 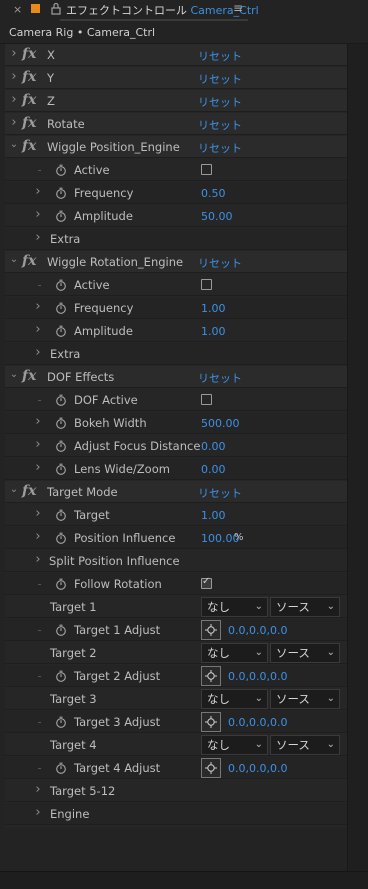 What do you see at coordinates (176, 55) in the screenshot?
I see `effect-row-x: › fx X リセット` at bounding box center [176, 55].